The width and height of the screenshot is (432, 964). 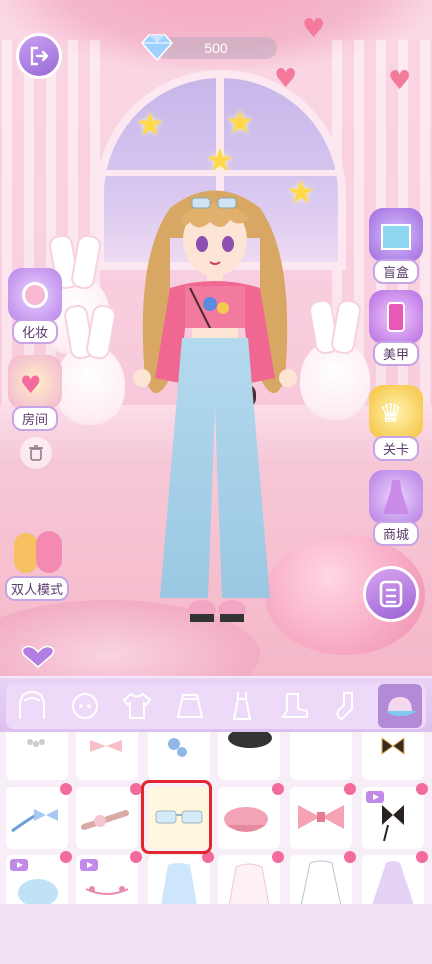 I want to click on category-socks, so click(x=347, y=706).